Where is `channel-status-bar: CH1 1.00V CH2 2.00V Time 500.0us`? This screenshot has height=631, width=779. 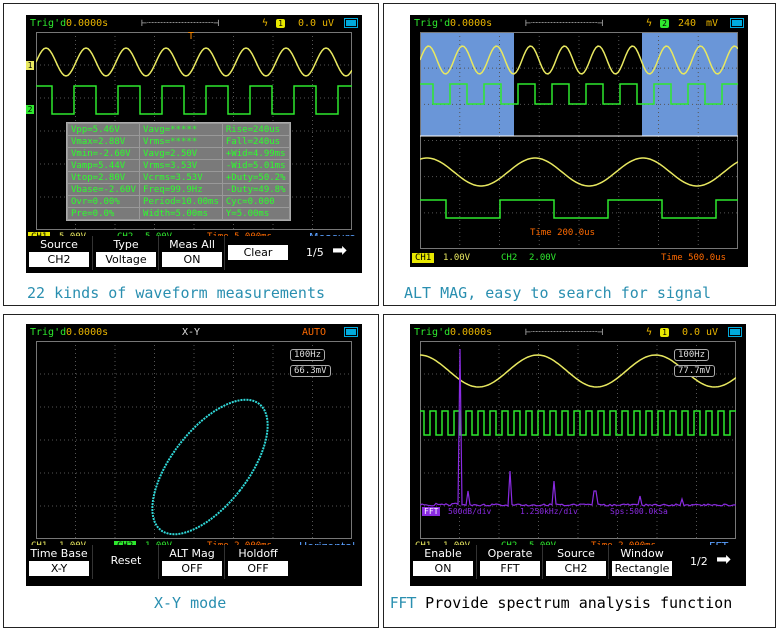 channel-status-bar: CH1 1.00V CH2 2.00V Time 500.0us is located at coordinates (579, 259).